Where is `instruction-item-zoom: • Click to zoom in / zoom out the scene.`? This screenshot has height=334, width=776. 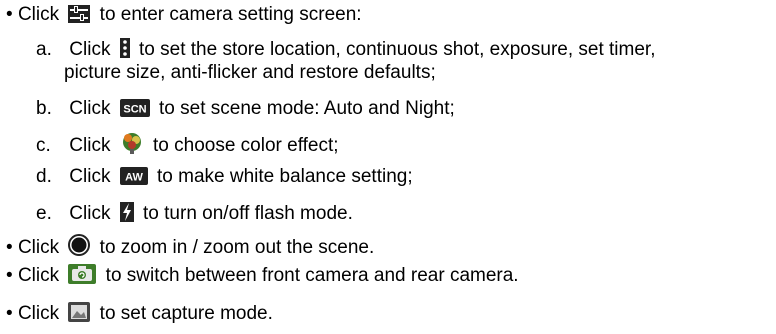
instruction-item-zoom: • Click to zoom in / zoom out the scene. is located at coordinates (190, 246).